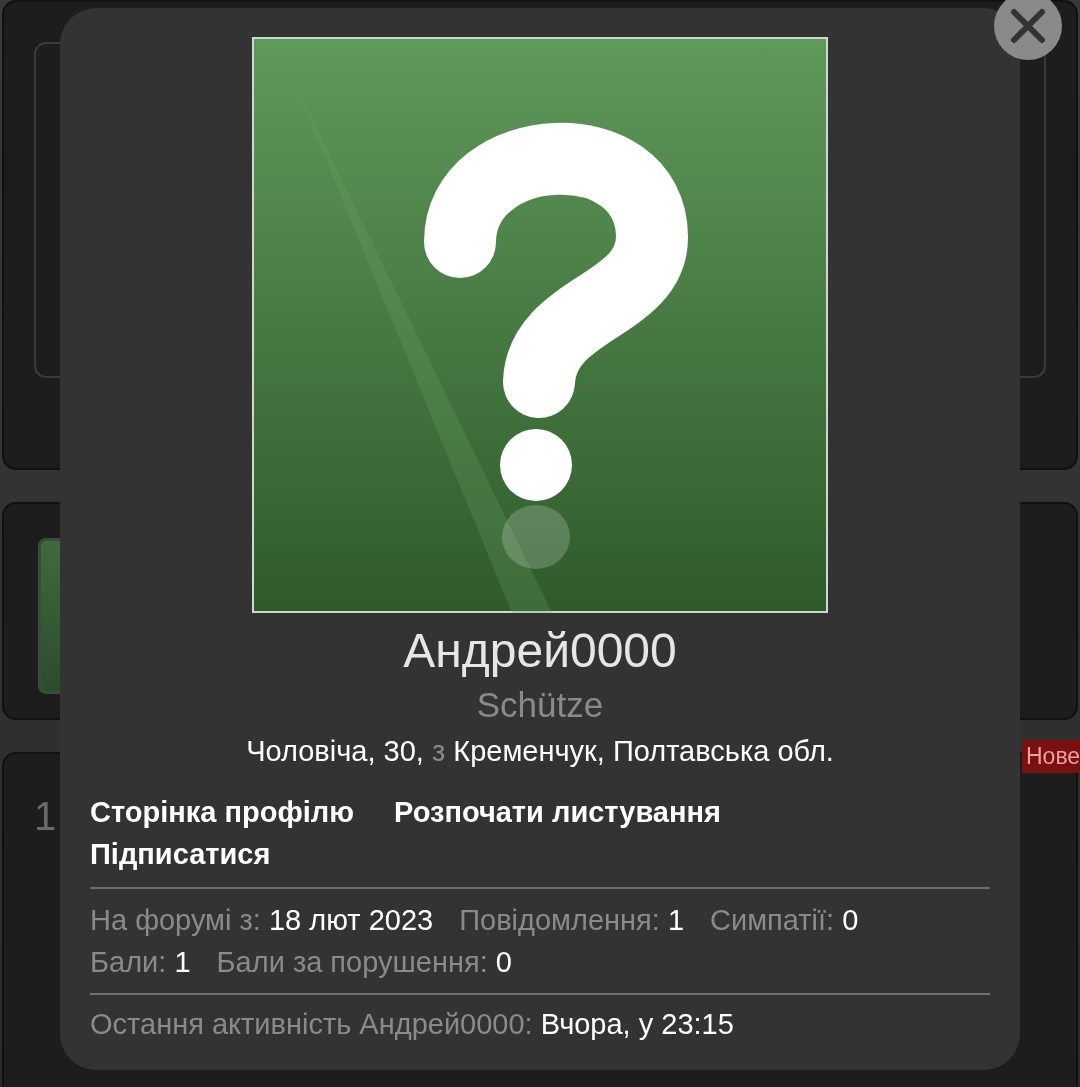 This screenshot has height=1087, width=1080. I want to click on close-button, so click(1028, 30).